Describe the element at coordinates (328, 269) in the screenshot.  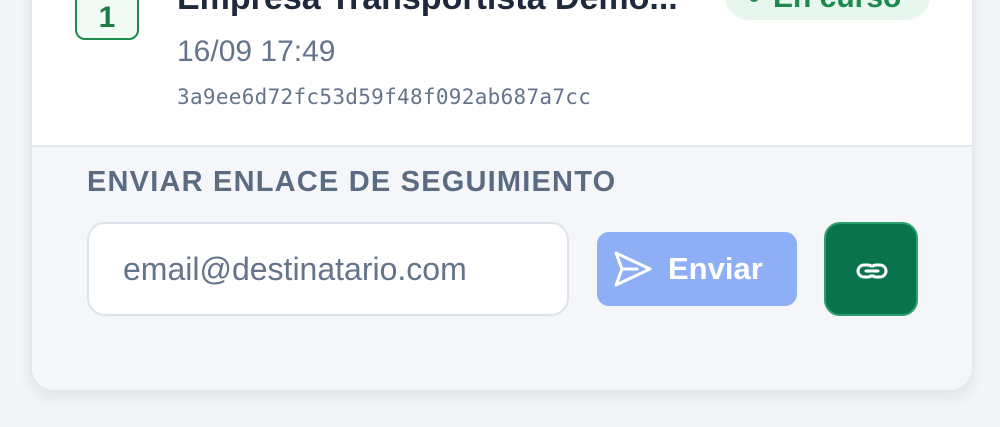
I see `email-input` at that location.